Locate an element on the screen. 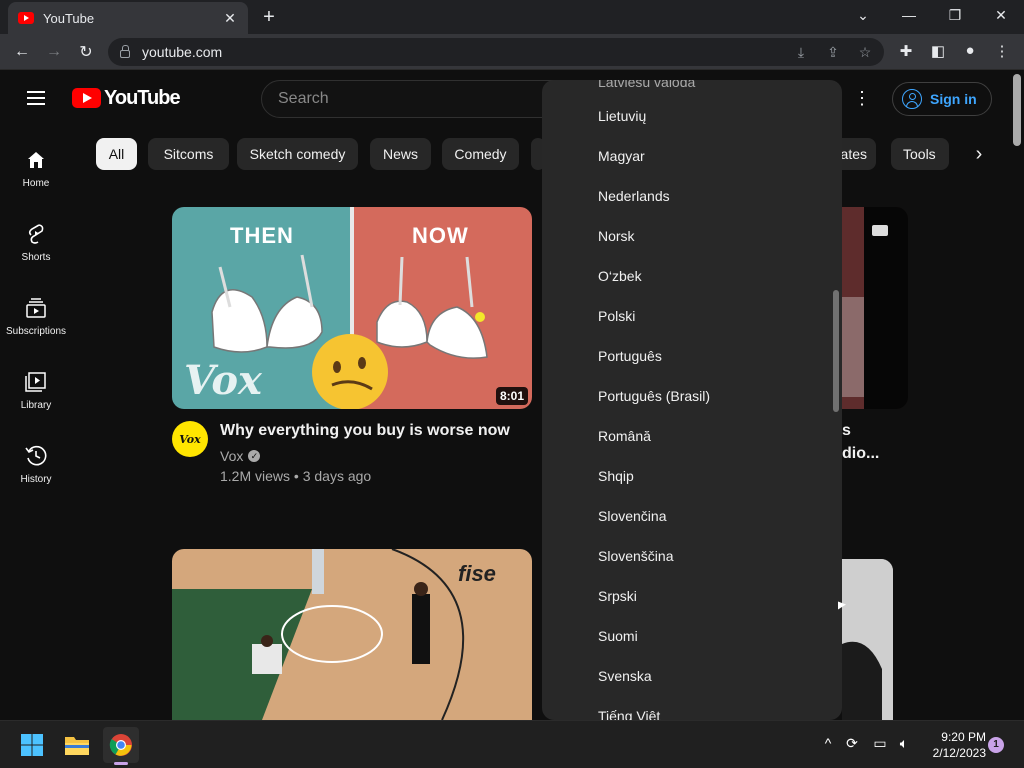 This screenshot has width=1024, height=768. shorts-icon is located at coordinates (36, 234).